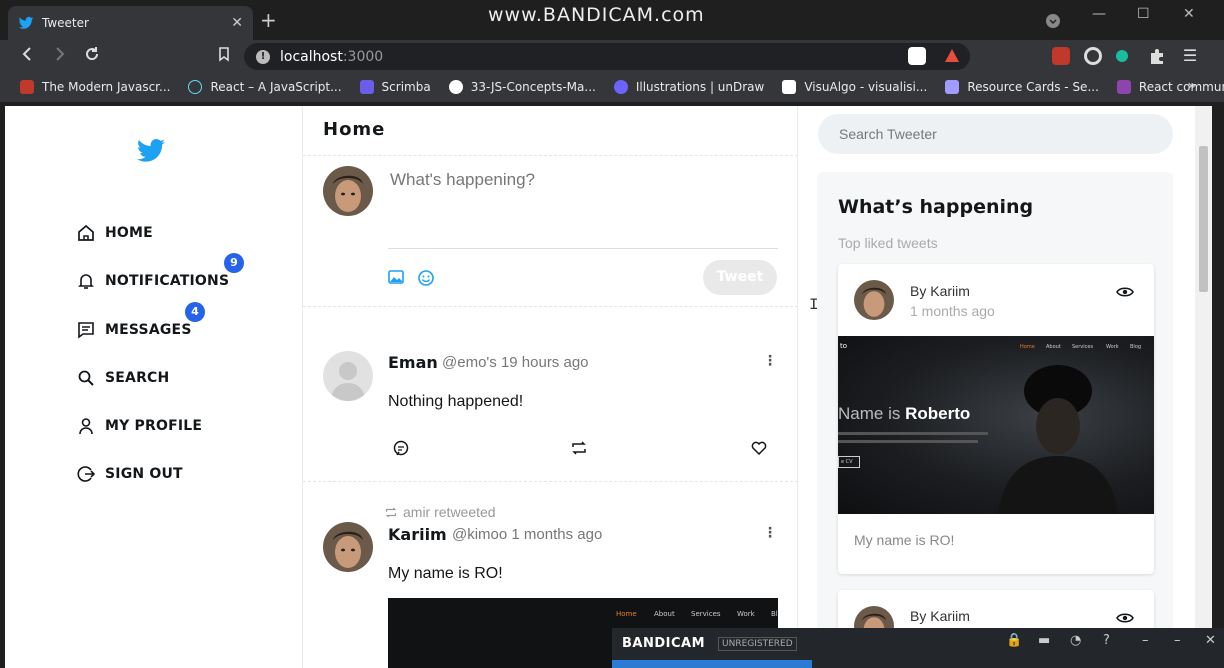 Image resolution: width=1224 pixels, height=668 pixels. Describe the element at coordinates (60, 56) in the screenshot. I see `forward-icon` at that location.